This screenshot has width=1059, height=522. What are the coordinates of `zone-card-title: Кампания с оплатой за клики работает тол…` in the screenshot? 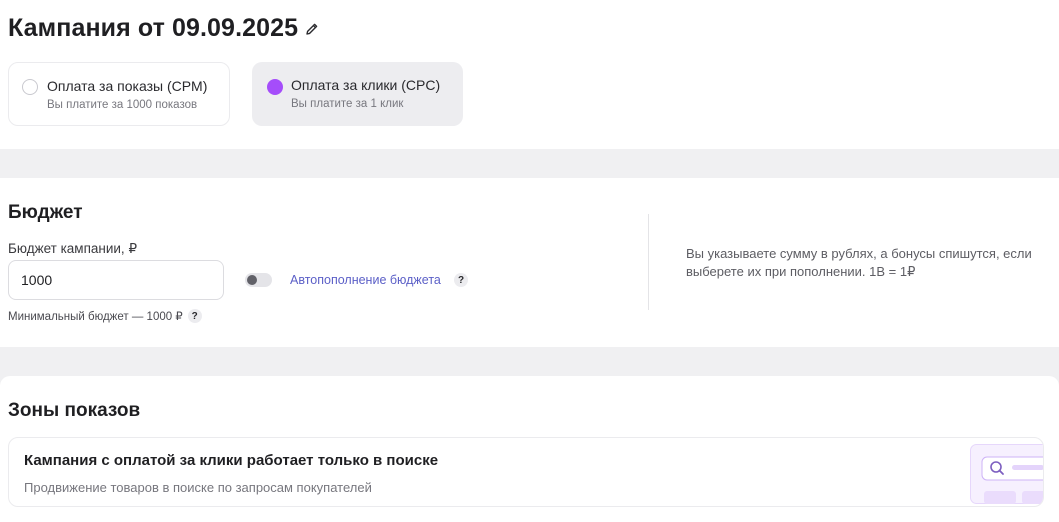 It's located at (231, 460).